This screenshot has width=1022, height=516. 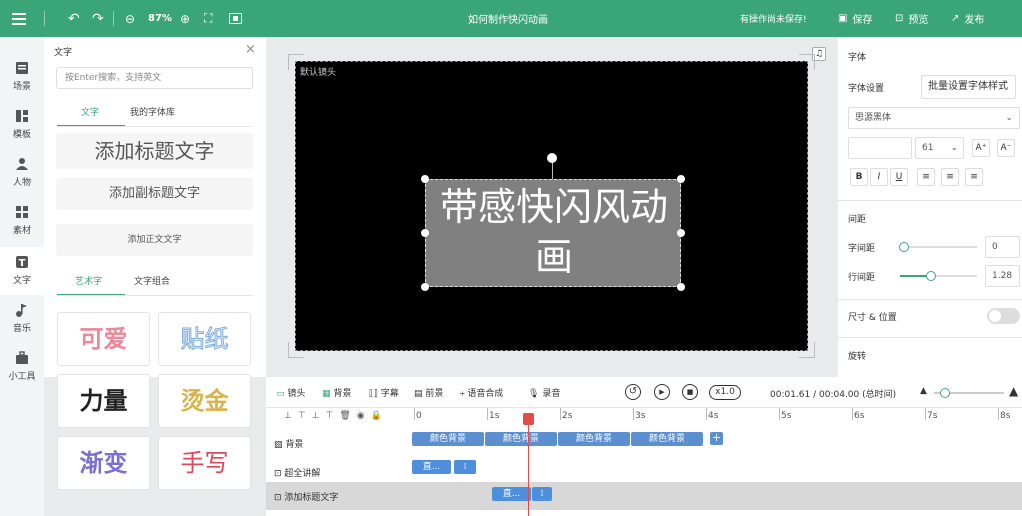 I want to click on underline-button: U, so click(x=899, y=177).